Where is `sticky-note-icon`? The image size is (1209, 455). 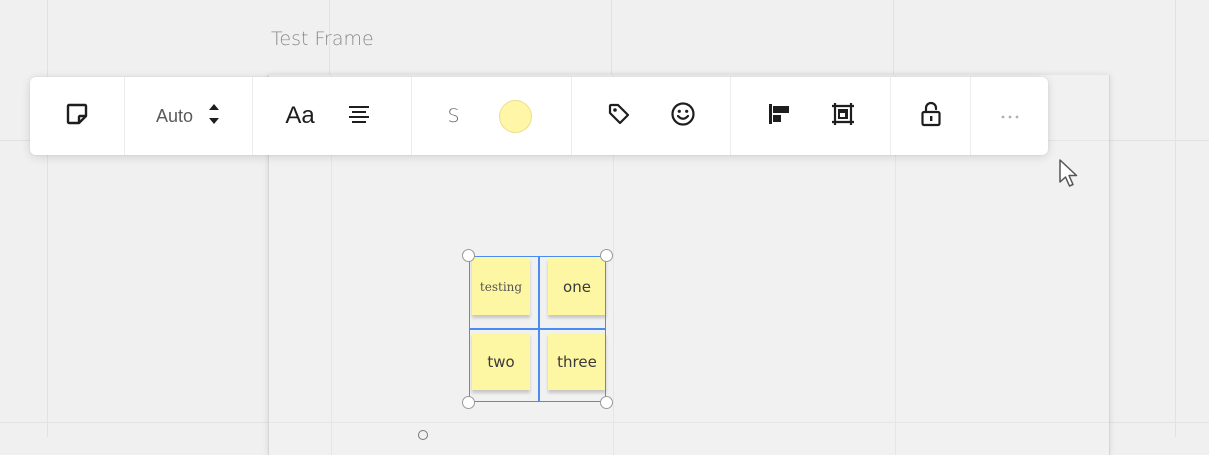 sticky-note-icon is located at coordinates (77, 116).